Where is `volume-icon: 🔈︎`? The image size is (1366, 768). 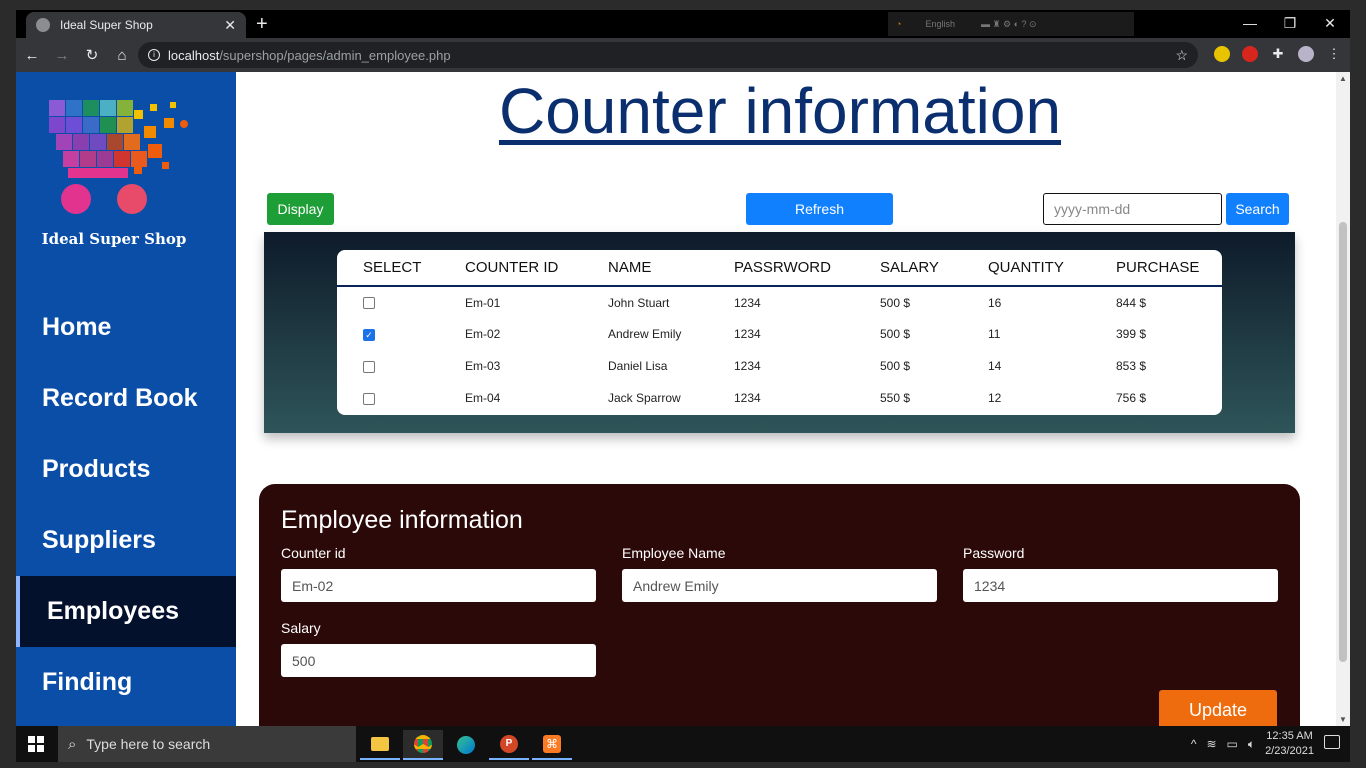
volume-icon: 🔈︎ is located at coordinates (1251, 744).